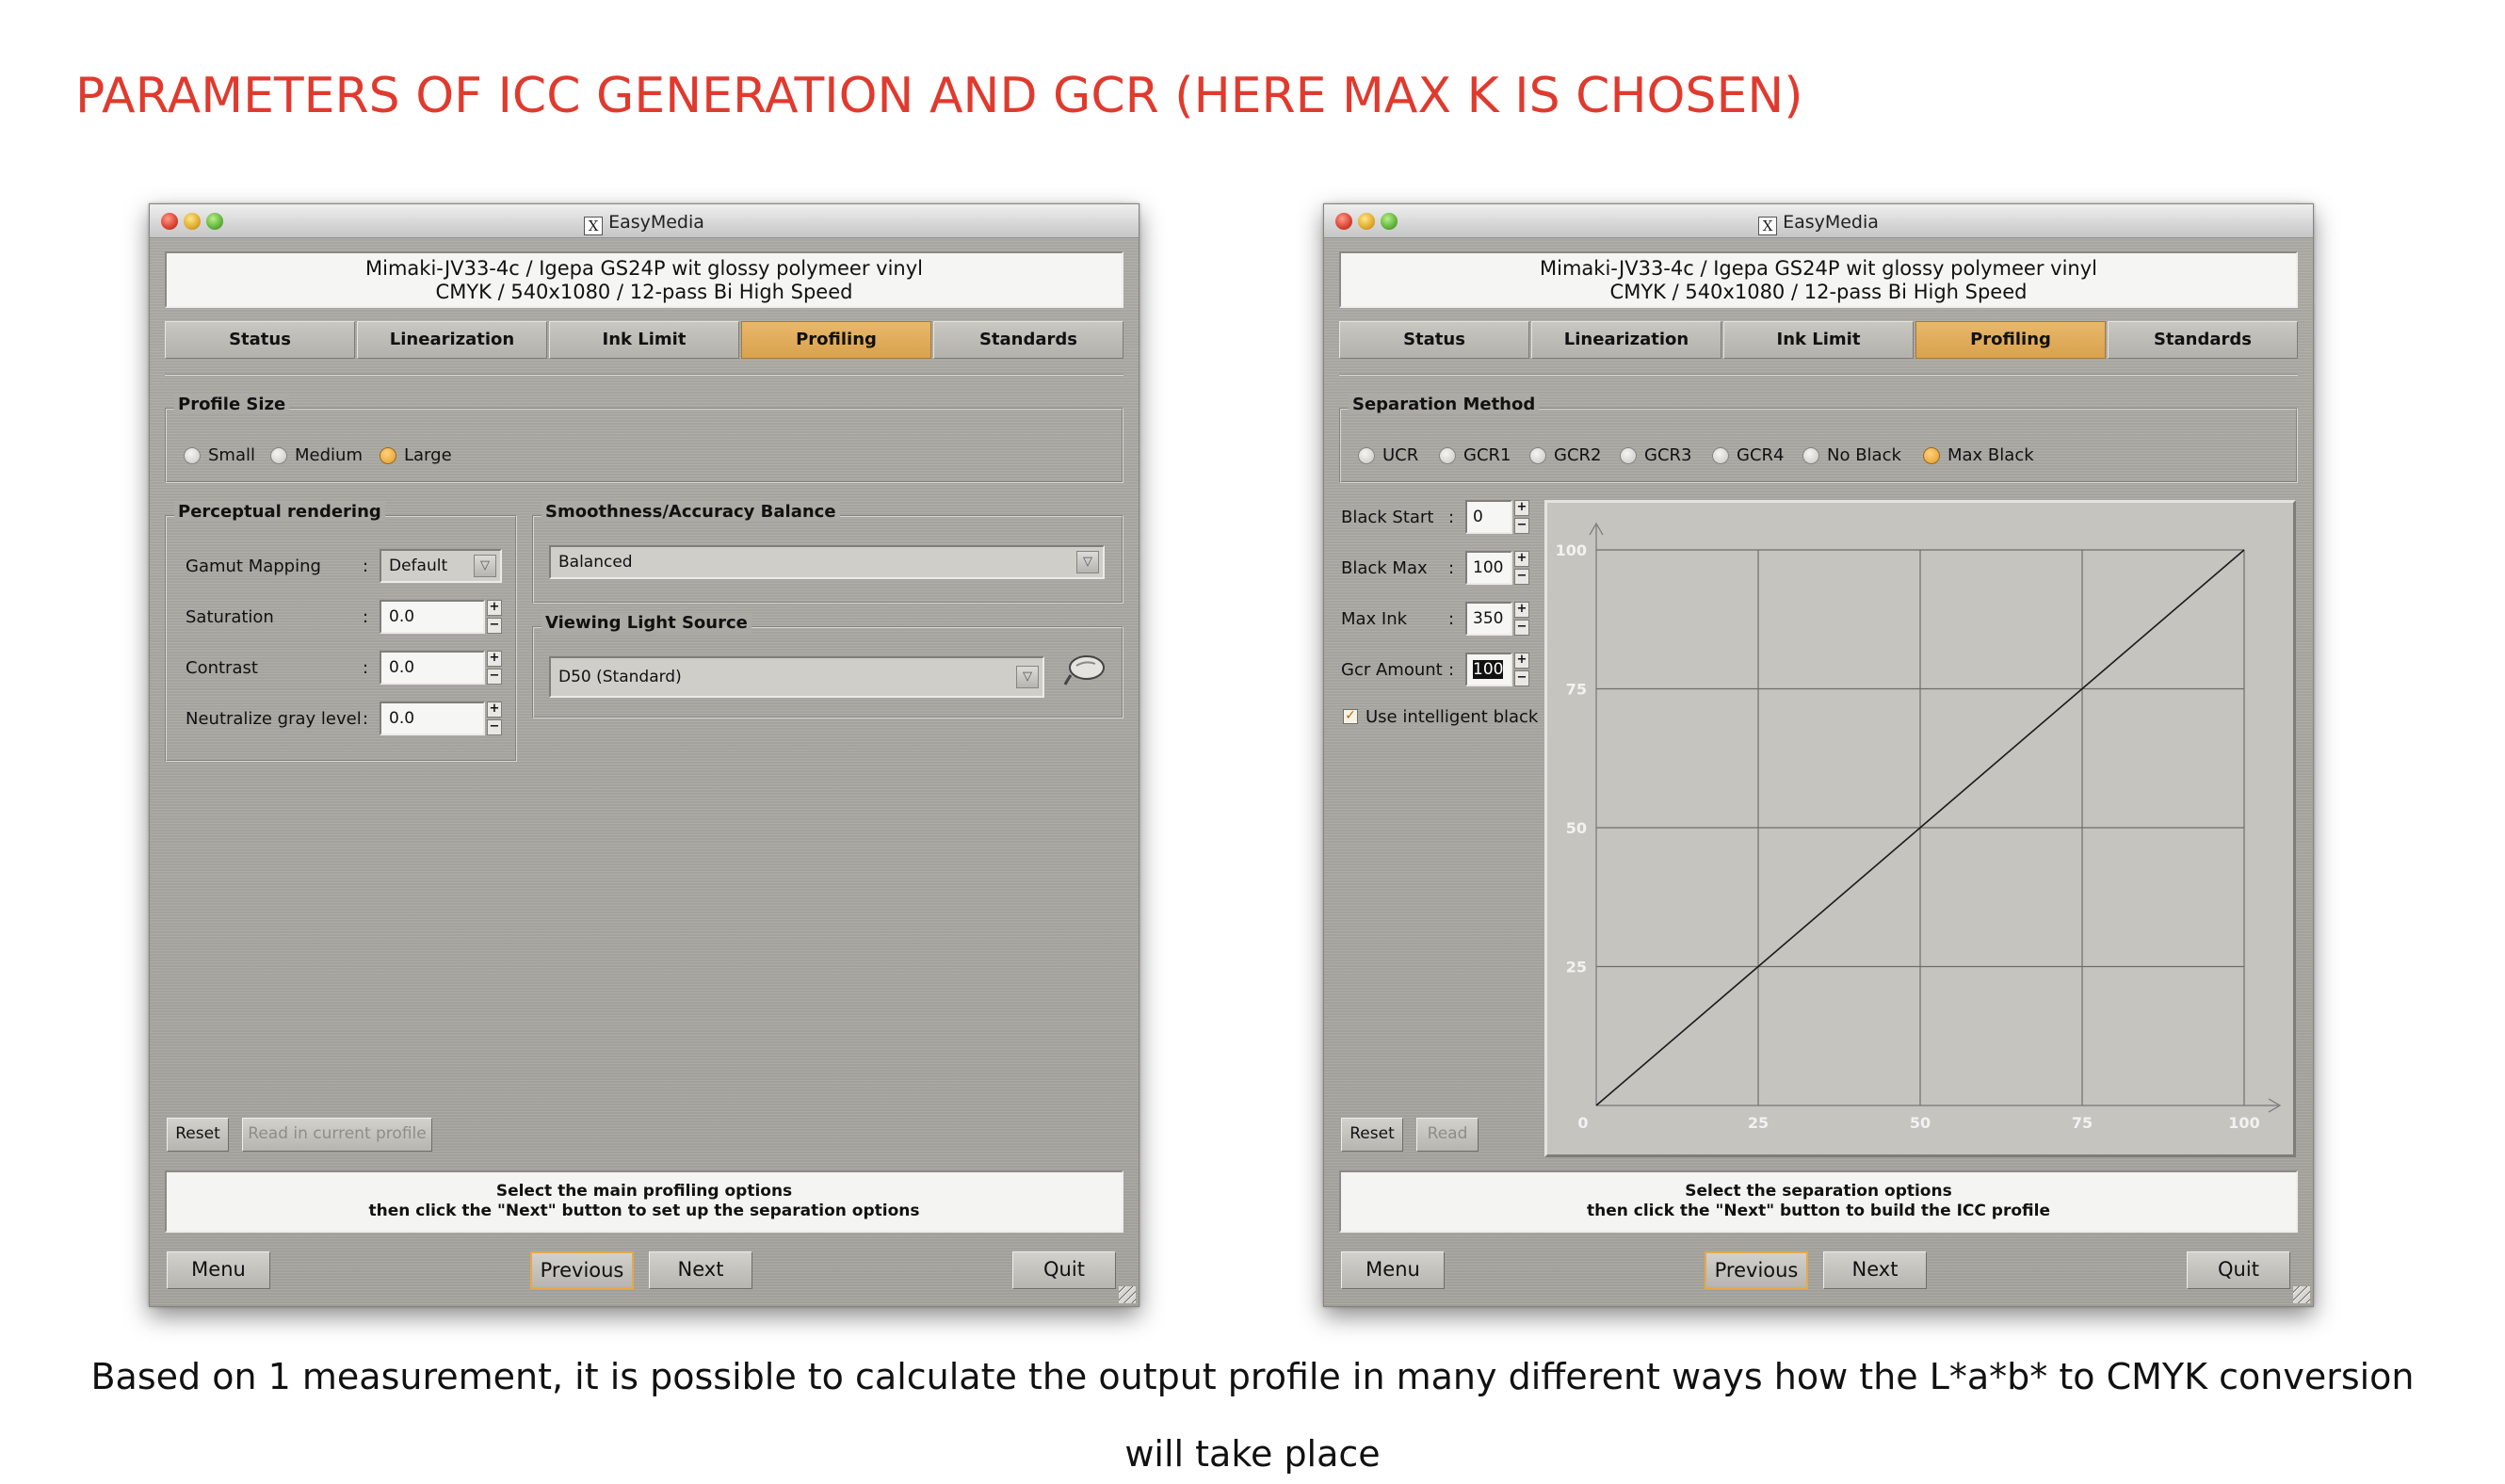 Image resolution: width=2505 pixels, height=1484 pixels. What do you see at coordinates (1488, 517) in the screenshot?
I see `black-start-input: 0` at bounding box center [1488, 517].